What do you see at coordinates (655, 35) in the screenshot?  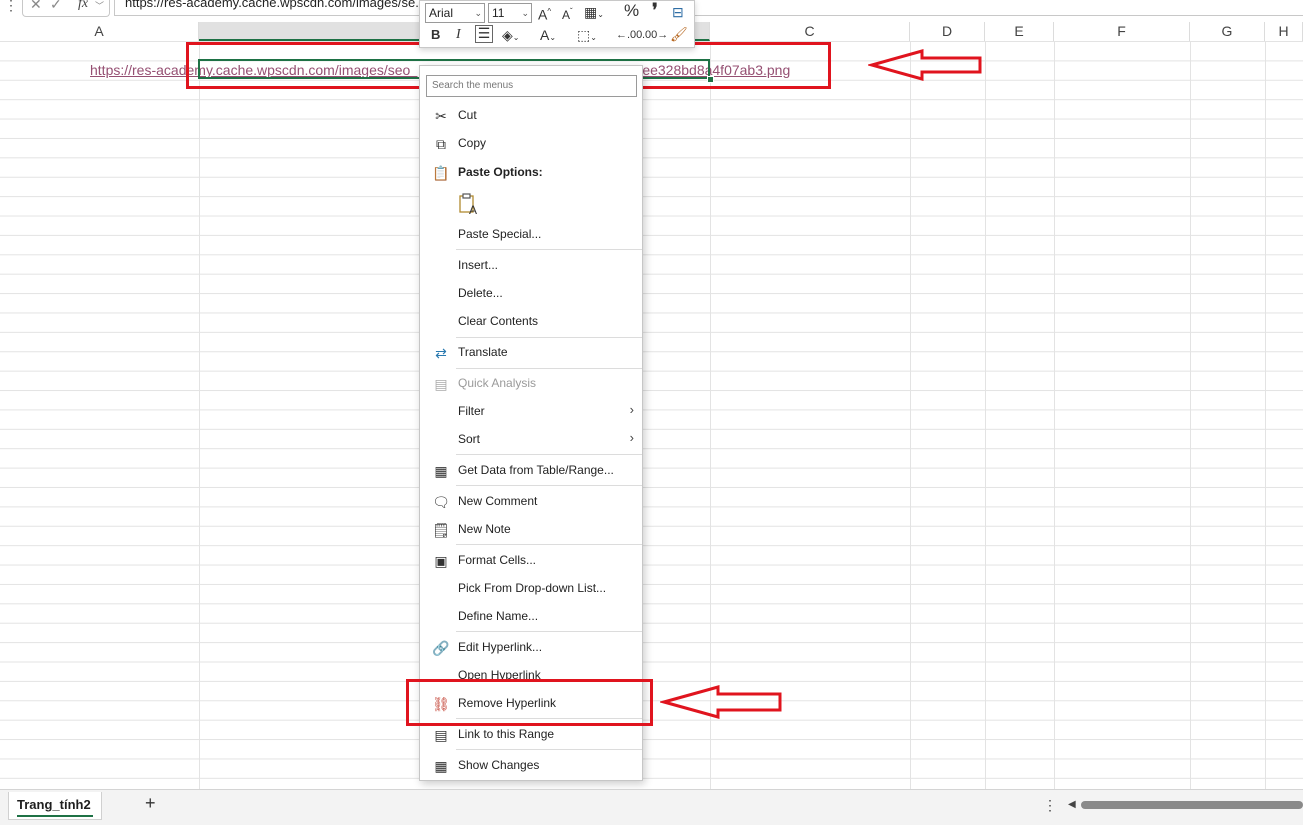 I see `decrease-decimal-icon: .00→` at bounding box center [655, 35].